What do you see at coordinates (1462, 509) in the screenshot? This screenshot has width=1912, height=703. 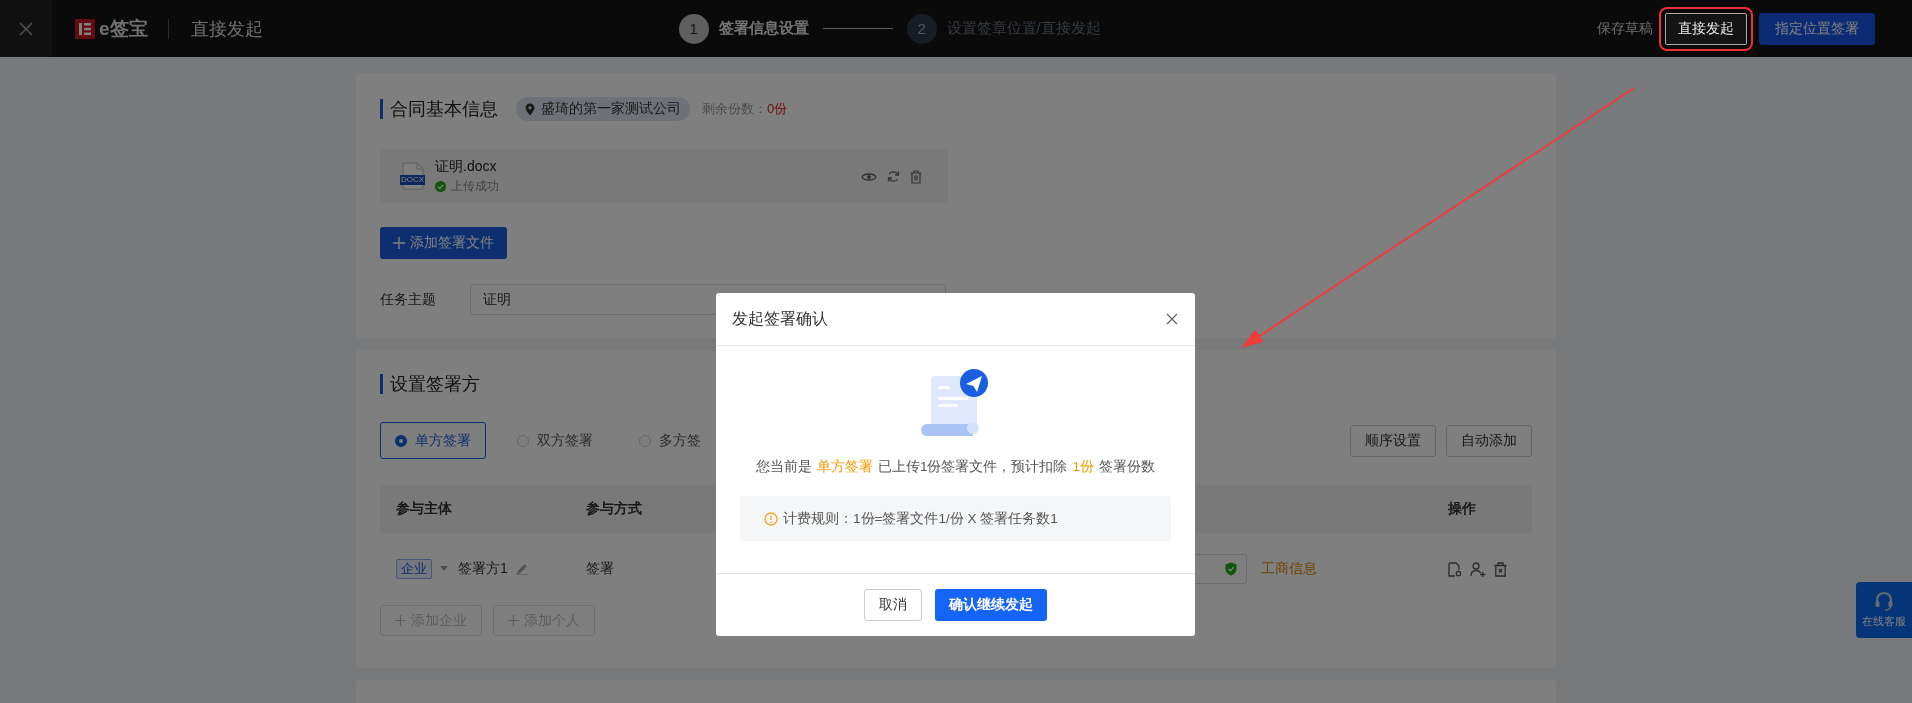 I see `column-header: 操作` at bounding box center [1462, 509].